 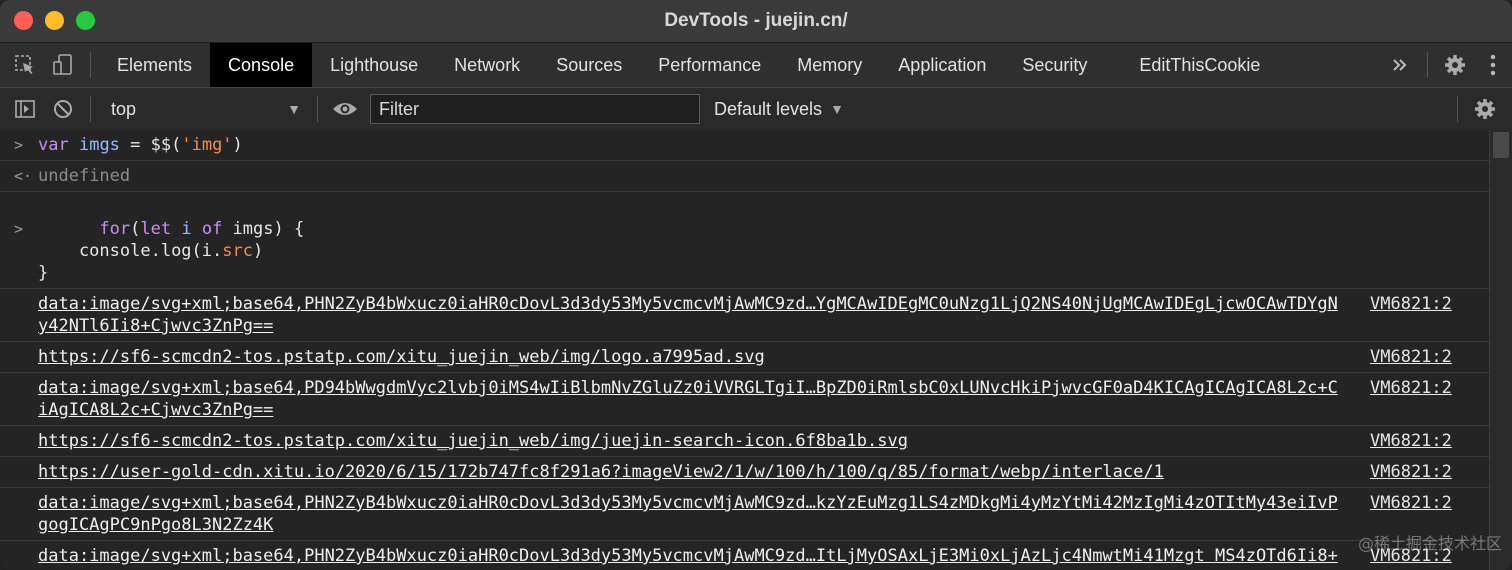 What do you see at coordinates (23, 176) in the screenshot?
I see `result-prompt-icon: <·` at bounding box center [23, 176].